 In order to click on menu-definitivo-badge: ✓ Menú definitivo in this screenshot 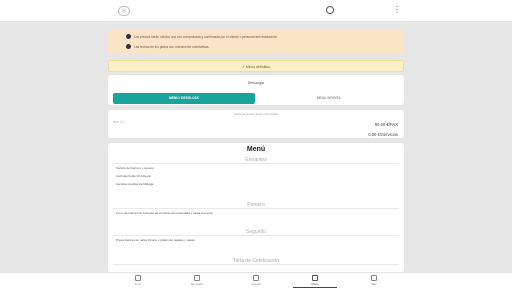, I will do `click(256, 66)`.